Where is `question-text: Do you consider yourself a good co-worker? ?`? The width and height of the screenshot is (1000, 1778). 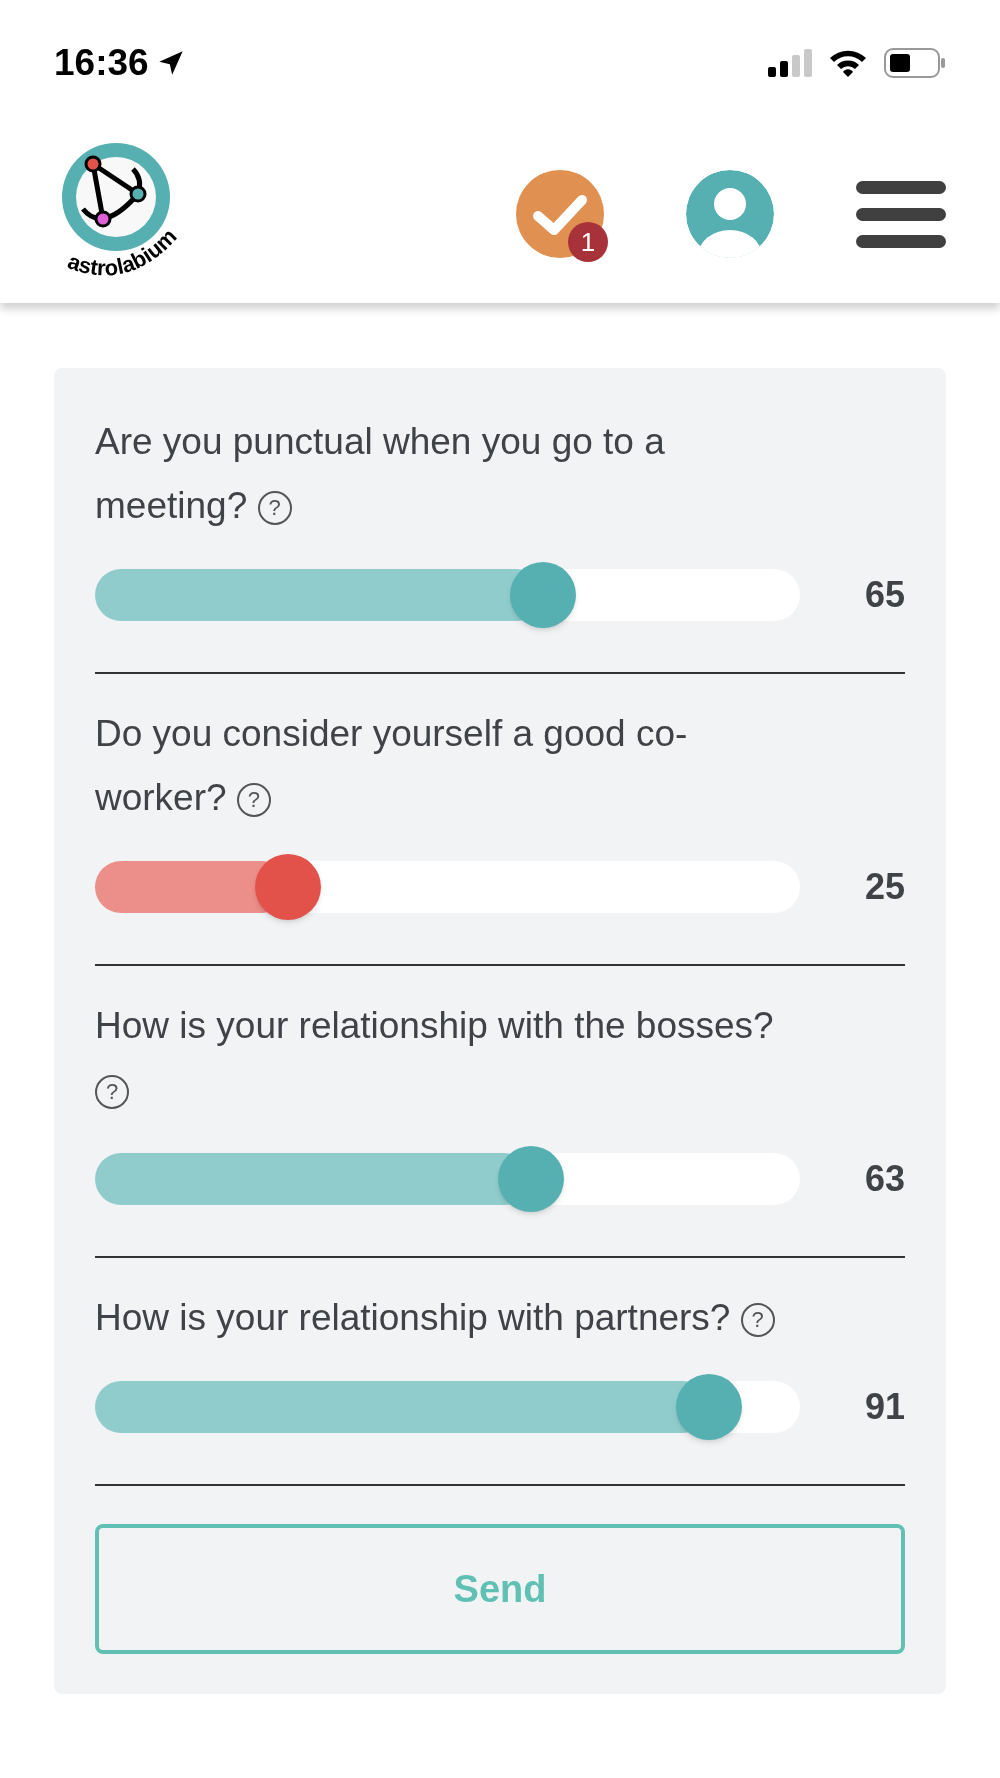
question-text: Do you consider yourself a good co-worker? ? is located at coordinates (392, 766).